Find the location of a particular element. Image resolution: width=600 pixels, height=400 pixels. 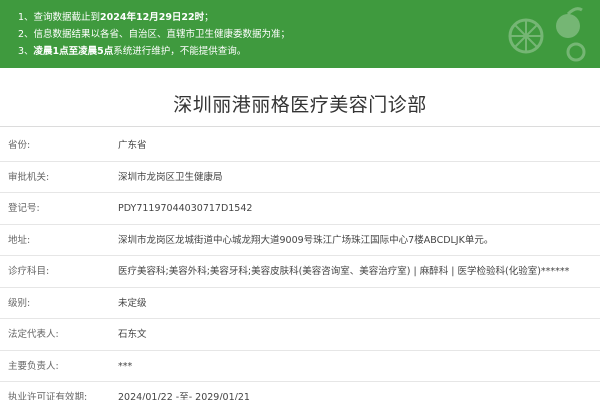

field-value: 2024/01/22 -至- 2029/01/21 is located at coordinates (184, 396).